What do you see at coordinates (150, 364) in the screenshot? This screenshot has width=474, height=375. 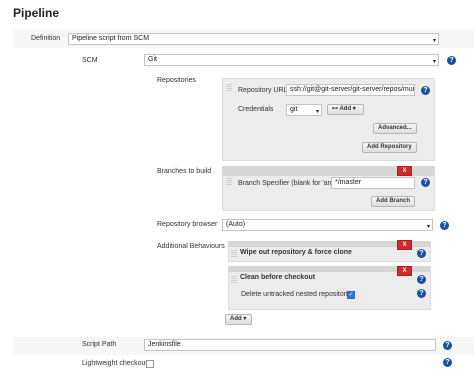 I see `lightweight-checkout-checkbox` at bounding box center [150, 364].